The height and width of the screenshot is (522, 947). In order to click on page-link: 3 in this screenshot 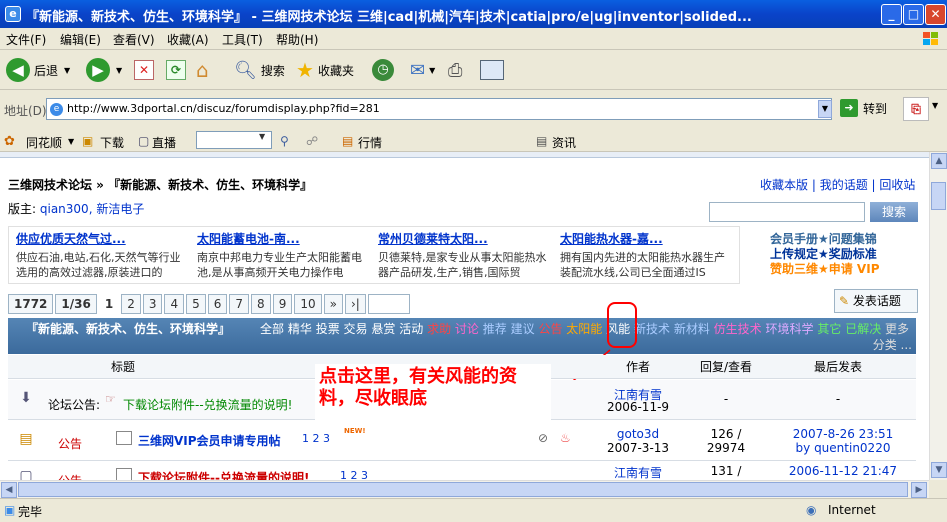, I will do `click(152, 304)`.